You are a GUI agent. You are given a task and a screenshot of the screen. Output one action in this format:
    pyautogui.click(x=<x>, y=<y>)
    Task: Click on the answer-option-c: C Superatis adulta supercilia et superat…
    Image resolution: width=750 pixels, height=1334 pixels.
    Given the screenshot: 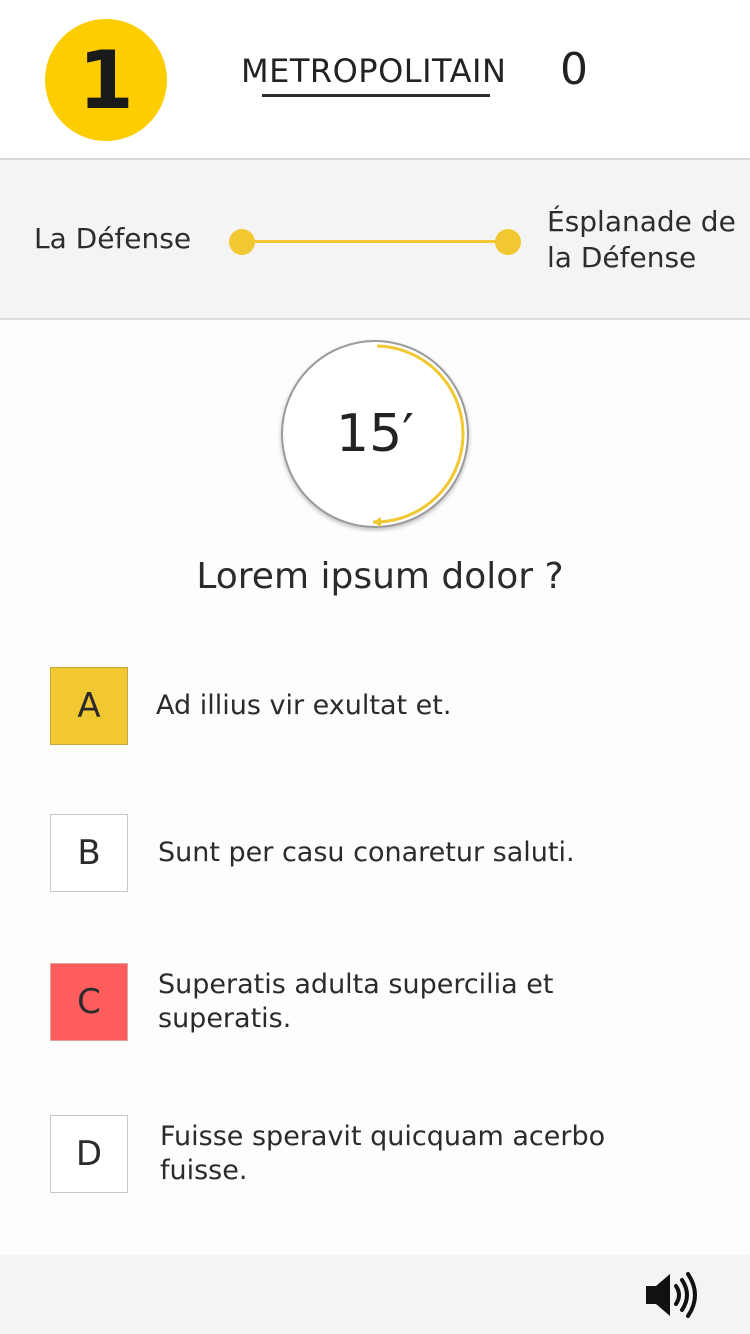 What is the action you would take?
    pyautogui.click(x=360, y=1002)
    